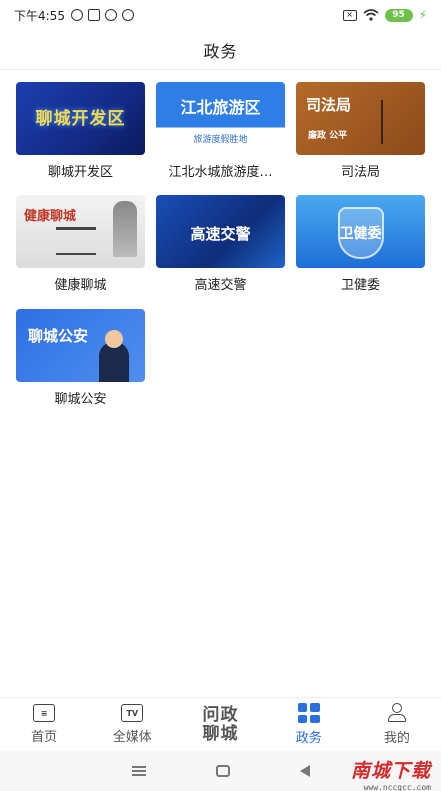 The image size is (441, 791). Describe the element at coordinates (76, 241) in the screenshot. I see `pavilion-icon` at that location.